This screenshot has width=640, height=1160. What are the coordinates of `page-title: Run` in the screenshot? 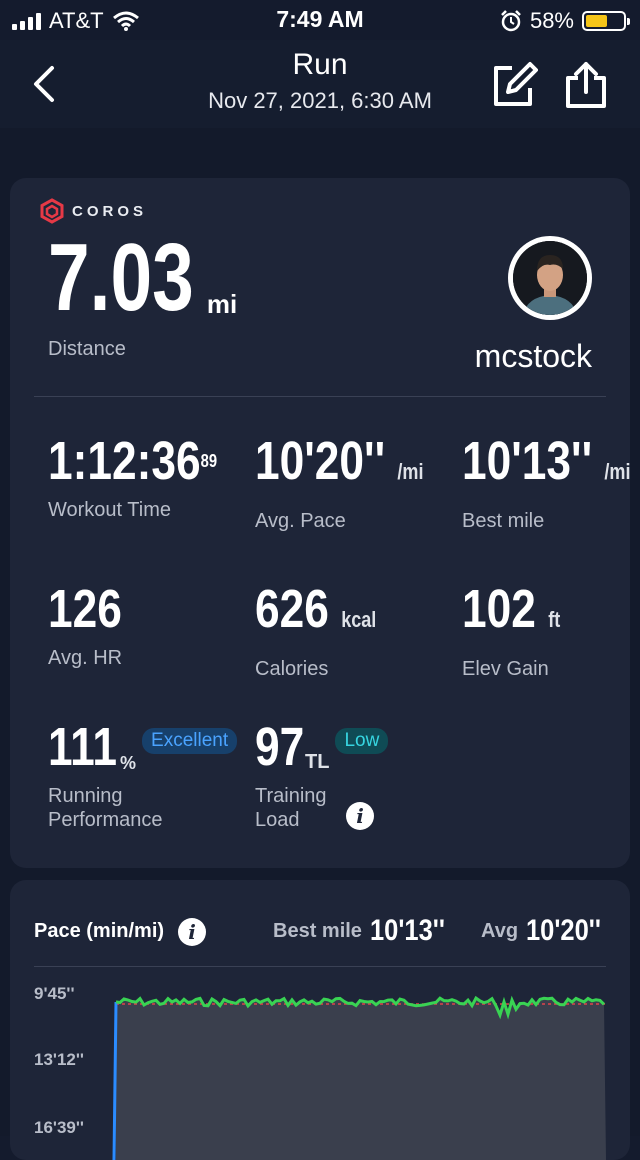 It's located at (320, 64).